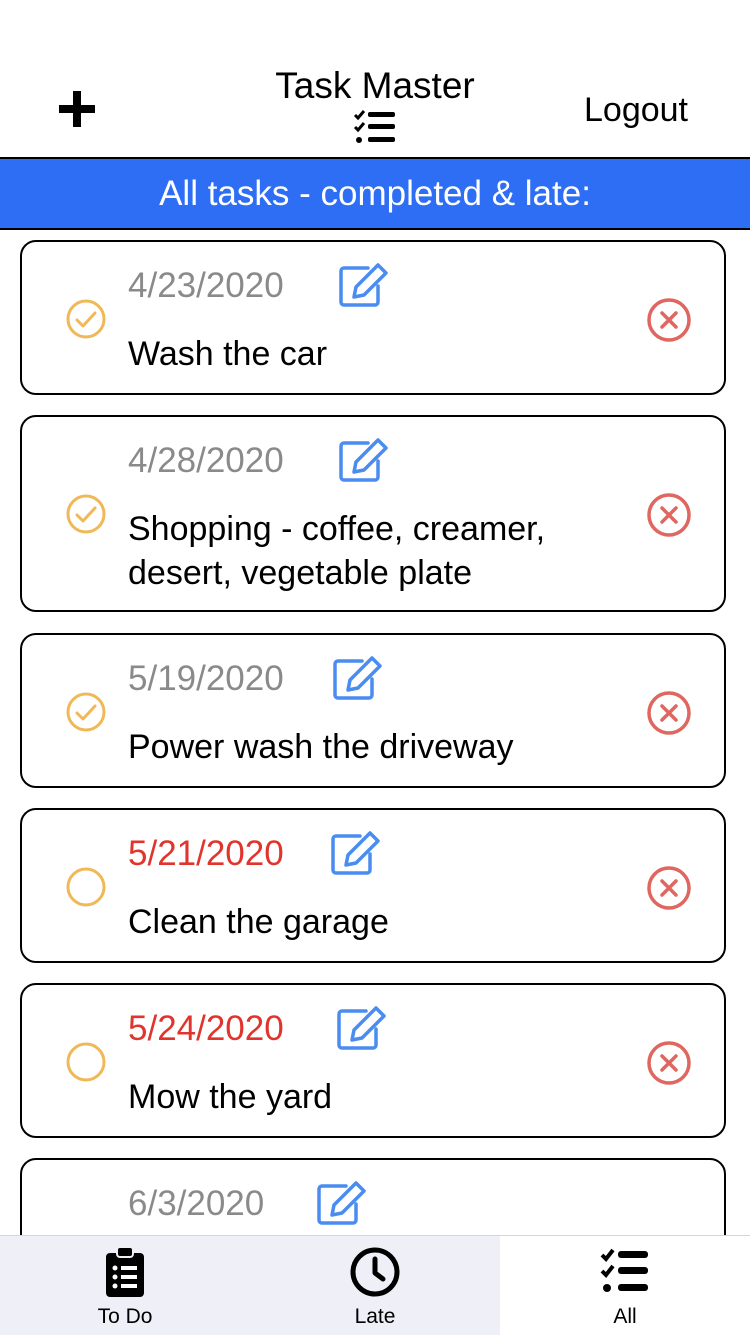 The image size is (750, 1335). I want to click on task-card: 4/23/2020 Wash the car, so click(373, 317).